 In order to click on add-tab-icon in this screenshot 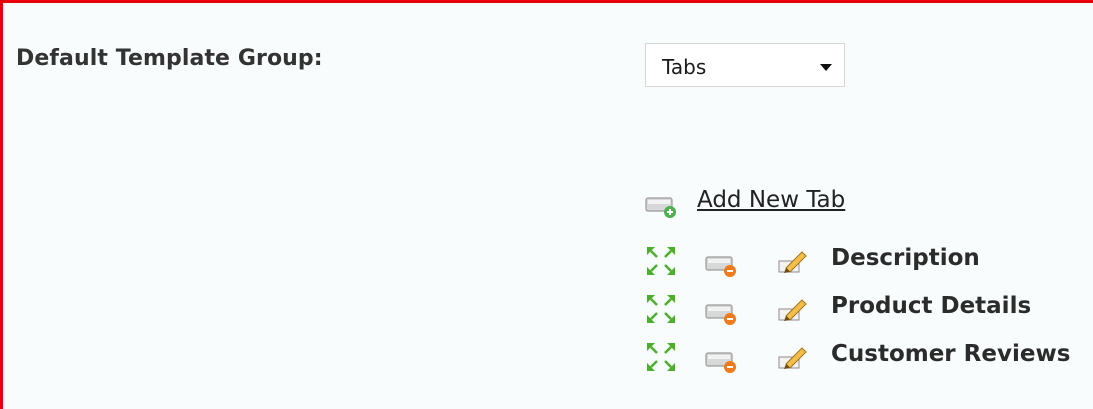, I will do `click(662, 206)`.